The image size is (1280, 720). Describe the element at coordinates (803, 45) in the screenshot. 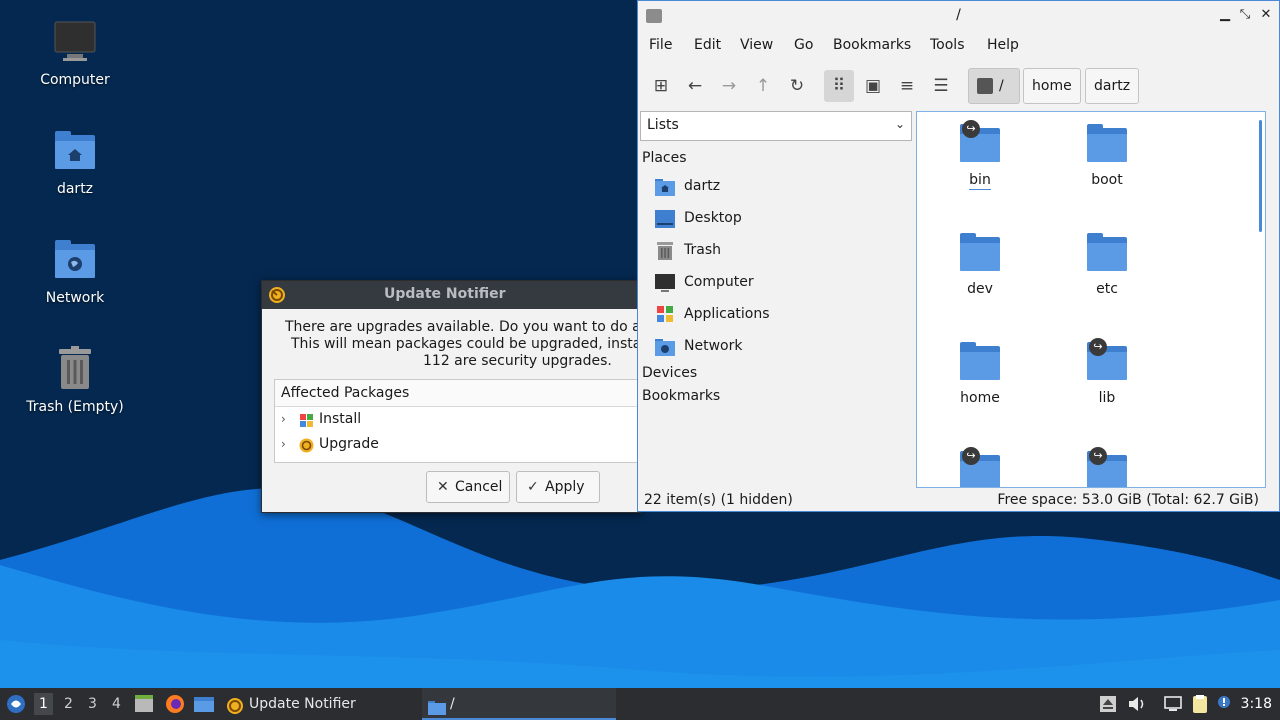

I see `menu-go: Go` at that location.